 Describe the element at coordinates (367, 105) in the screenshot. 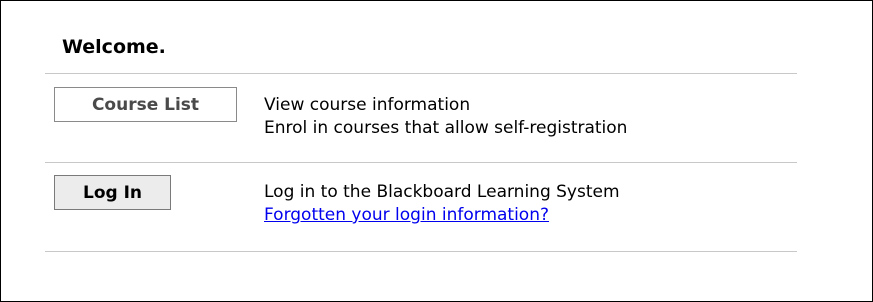

I see `course-info-text: View course information` at that location.